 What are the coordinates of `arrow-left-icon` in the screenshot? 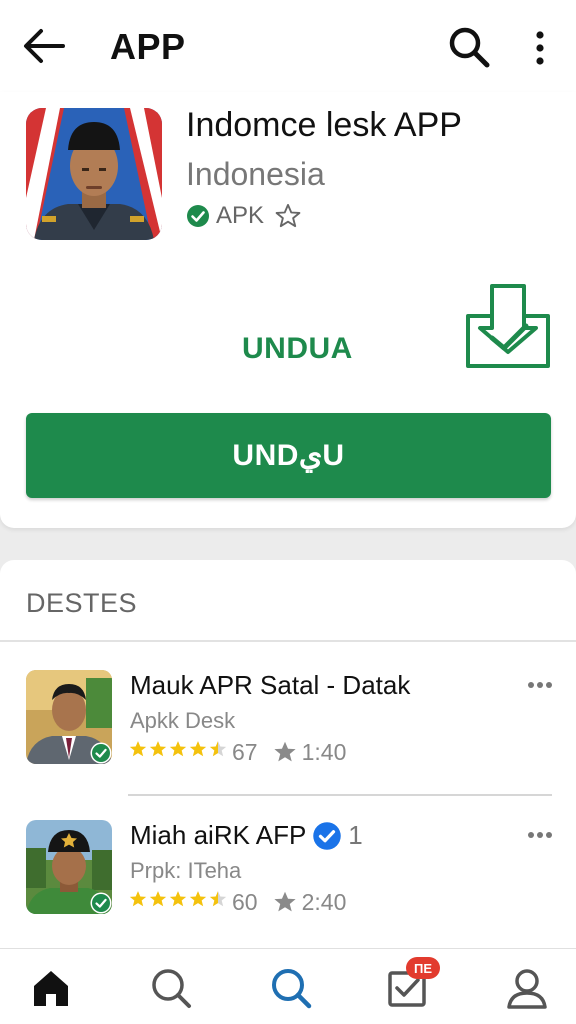 It's located at (44, 46).